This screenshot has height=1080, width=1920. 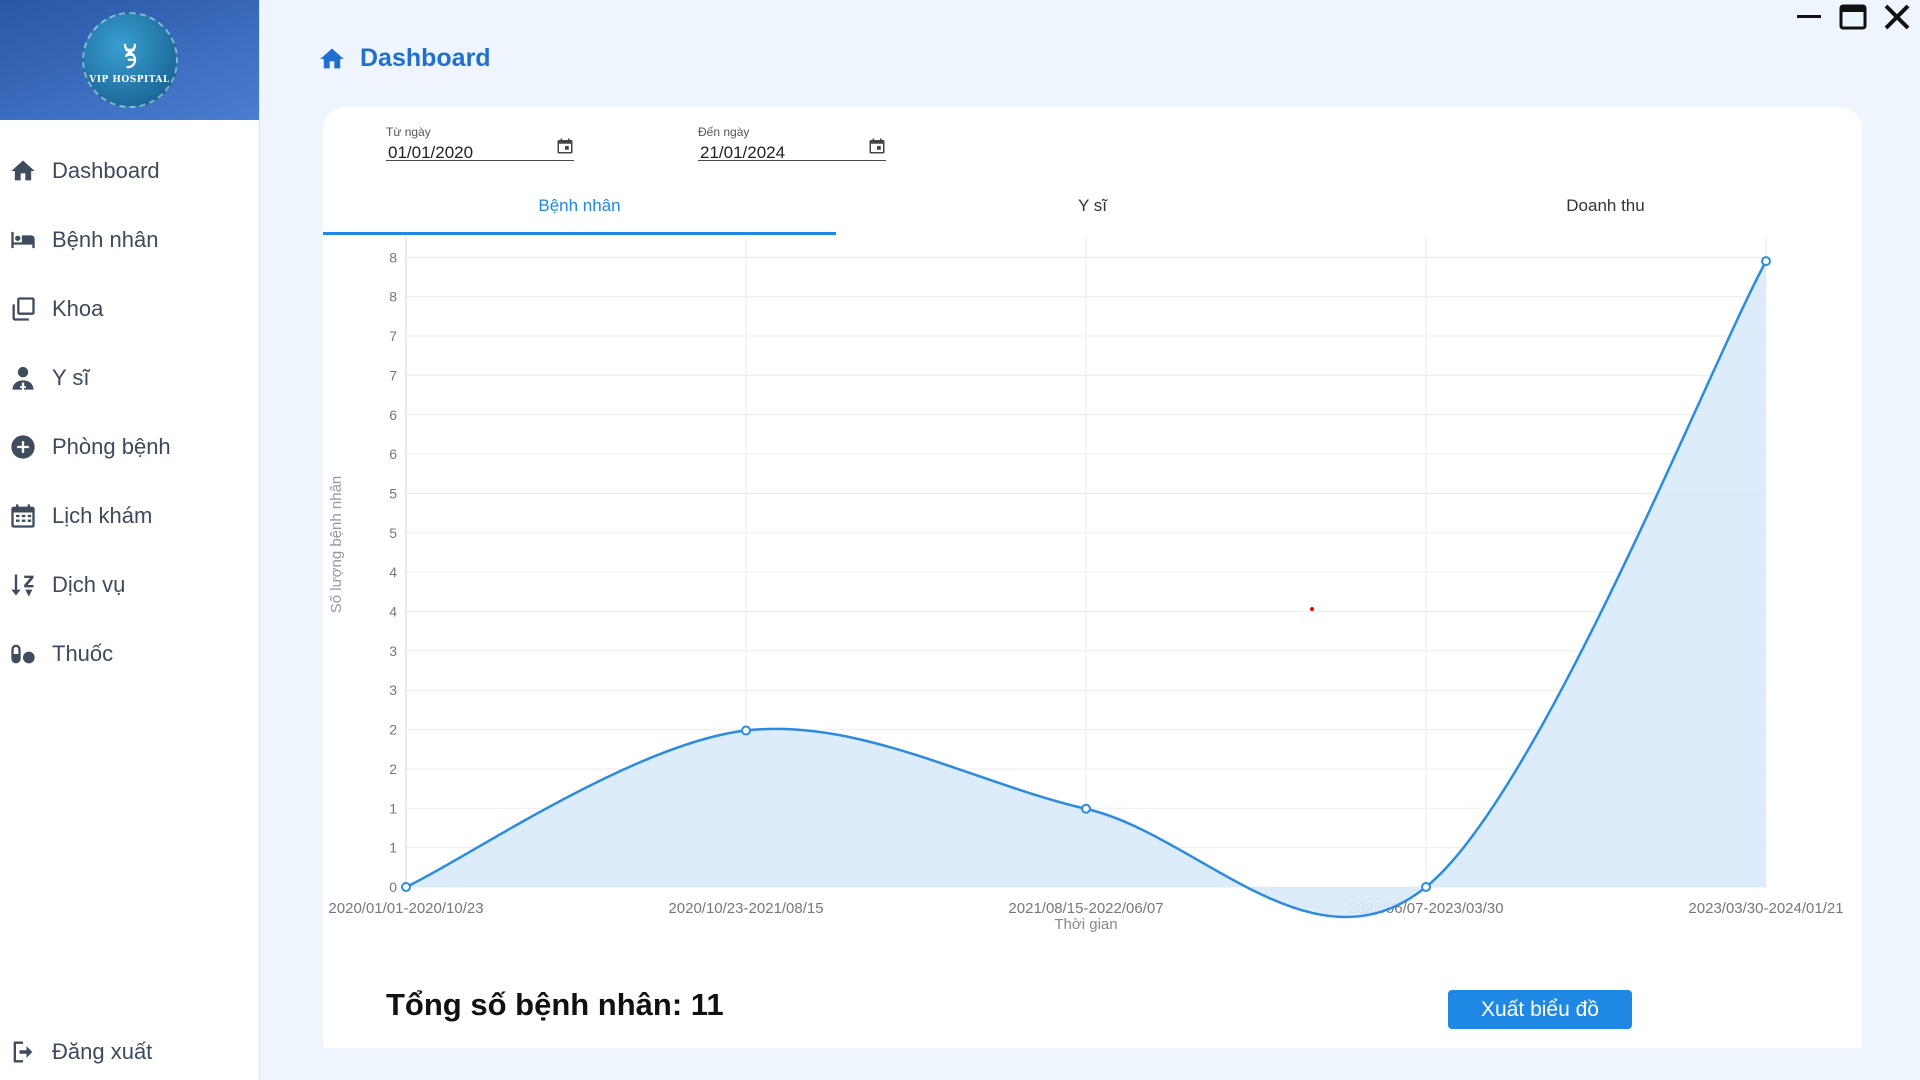 I want to click on window-controls, so click(x=1857, y=16).